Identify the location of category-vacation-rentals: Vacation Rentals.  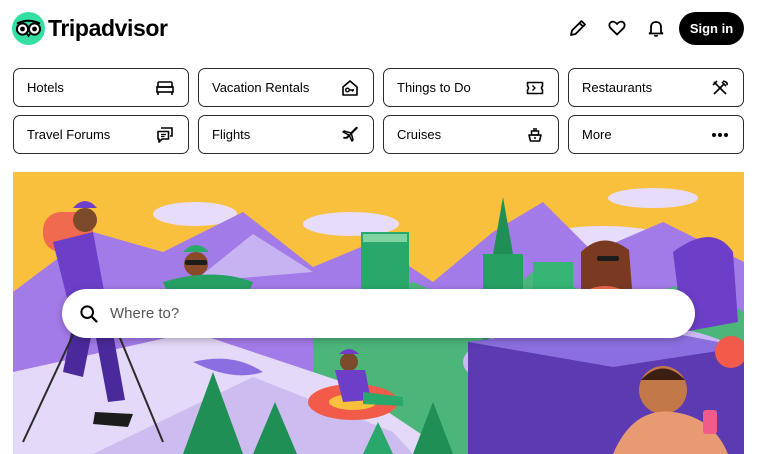
(286, 87).